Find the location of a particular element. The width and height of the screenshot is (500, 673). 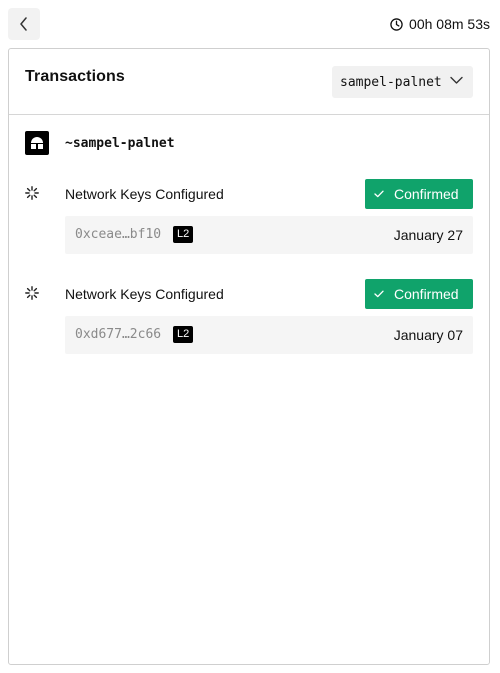

sigil-icon is located at coordinates (37, 143).